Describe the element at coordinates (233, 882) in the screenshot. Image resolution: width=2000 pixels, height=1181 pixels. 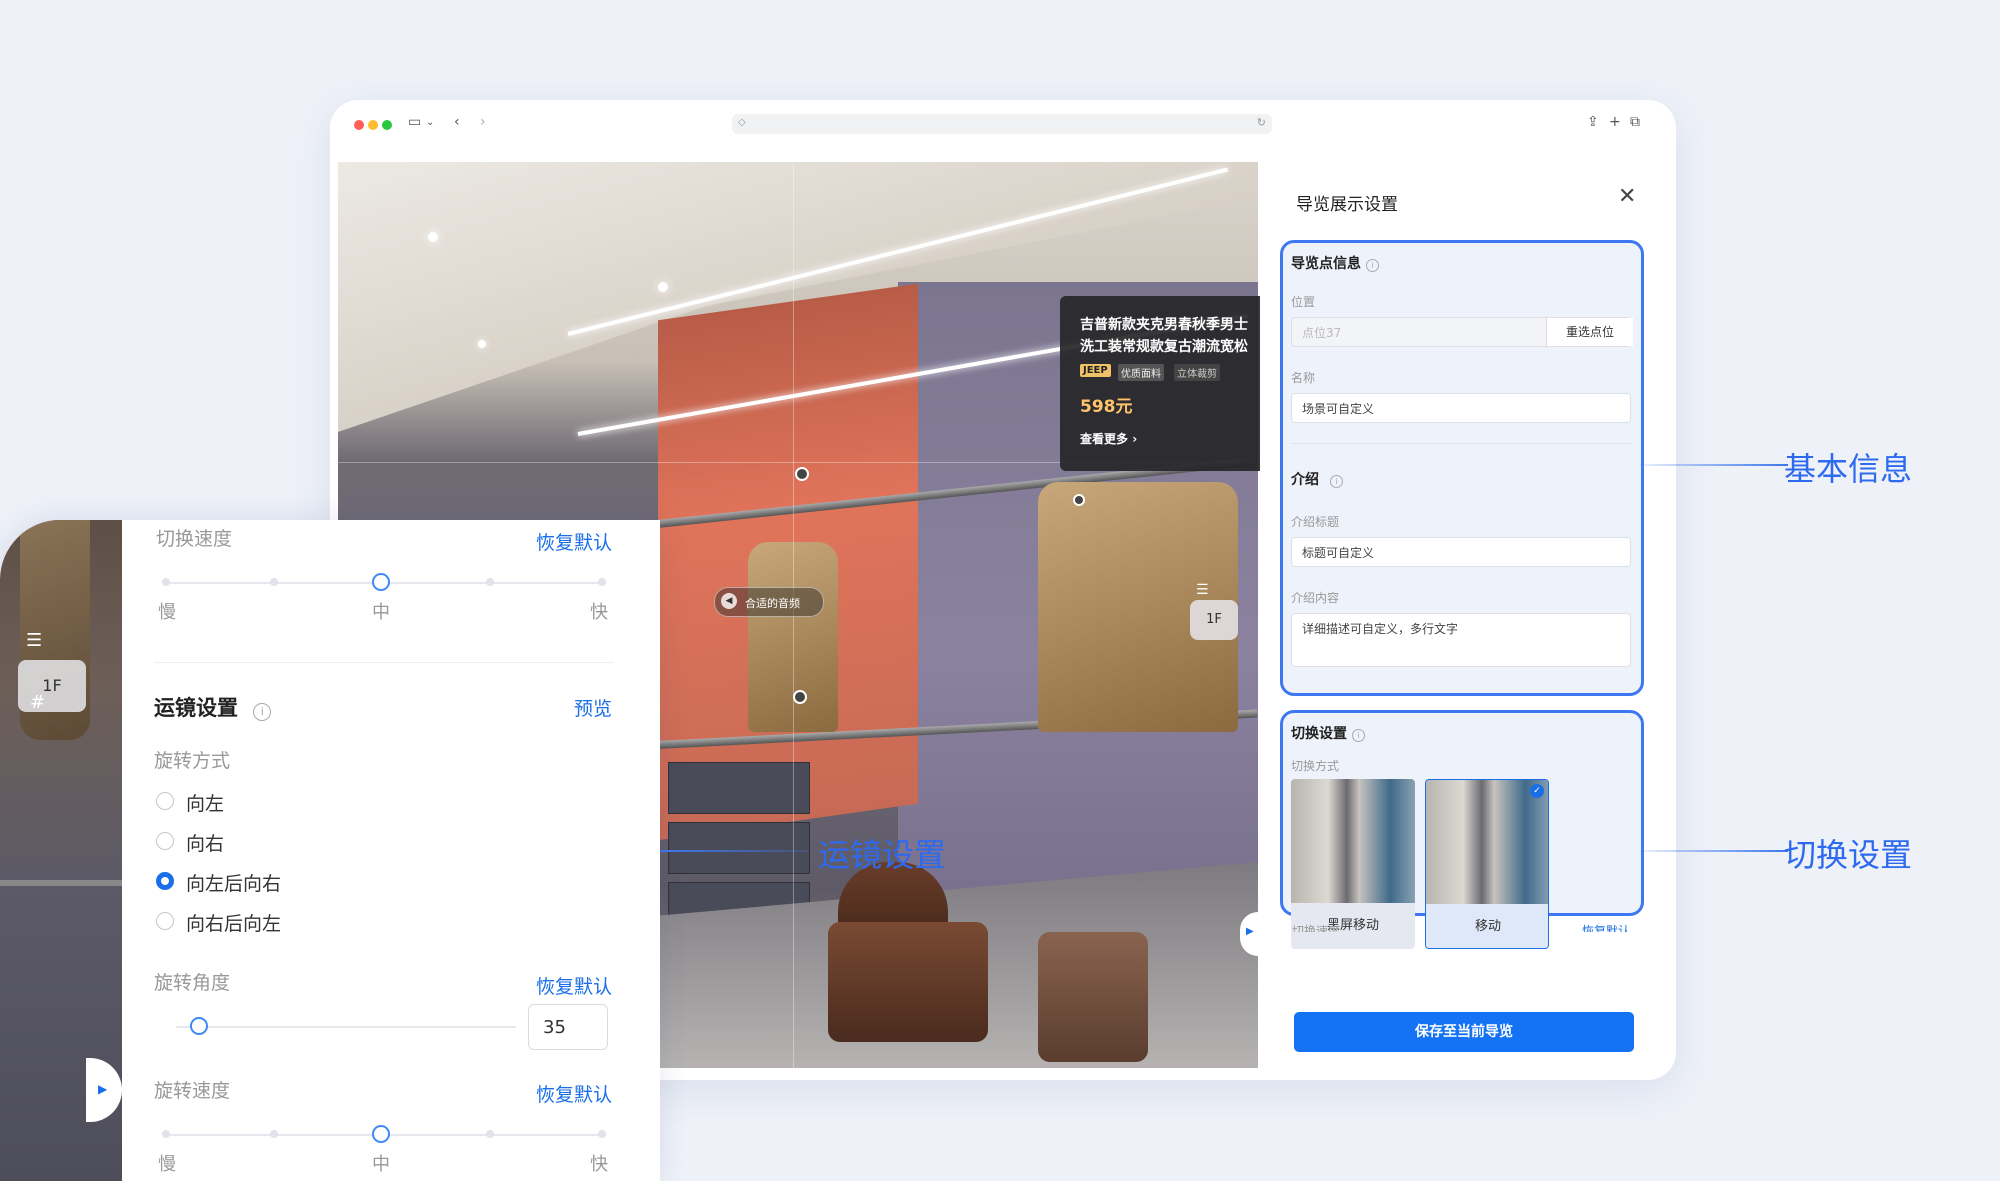
I see `rotate-option-left-then-right: 向左后向右` at that location.